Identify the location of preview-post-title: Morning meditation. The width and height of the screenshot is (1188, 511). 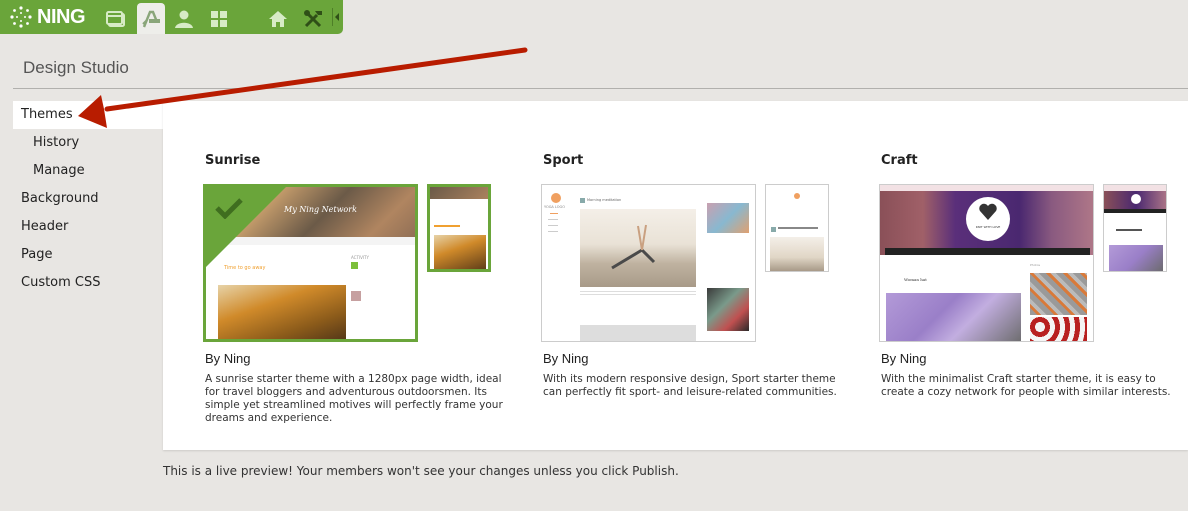
(604, 200).